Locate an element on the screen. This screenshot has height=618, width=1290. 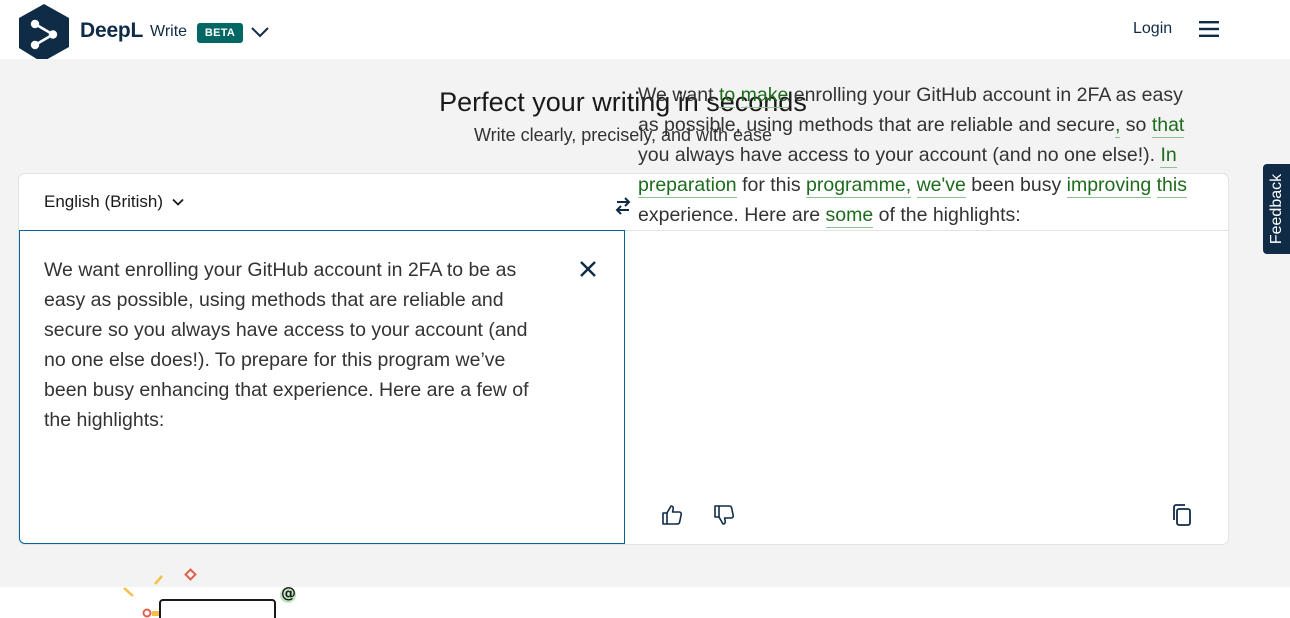
login-link: Login is located at coordinates (1152, 29).